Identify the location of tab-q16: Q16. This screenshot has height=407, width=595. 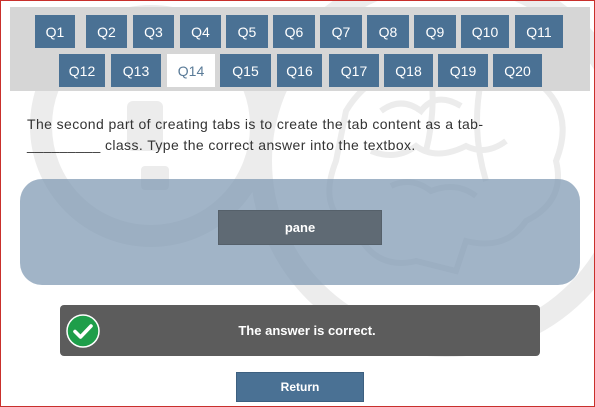
(299, 70).